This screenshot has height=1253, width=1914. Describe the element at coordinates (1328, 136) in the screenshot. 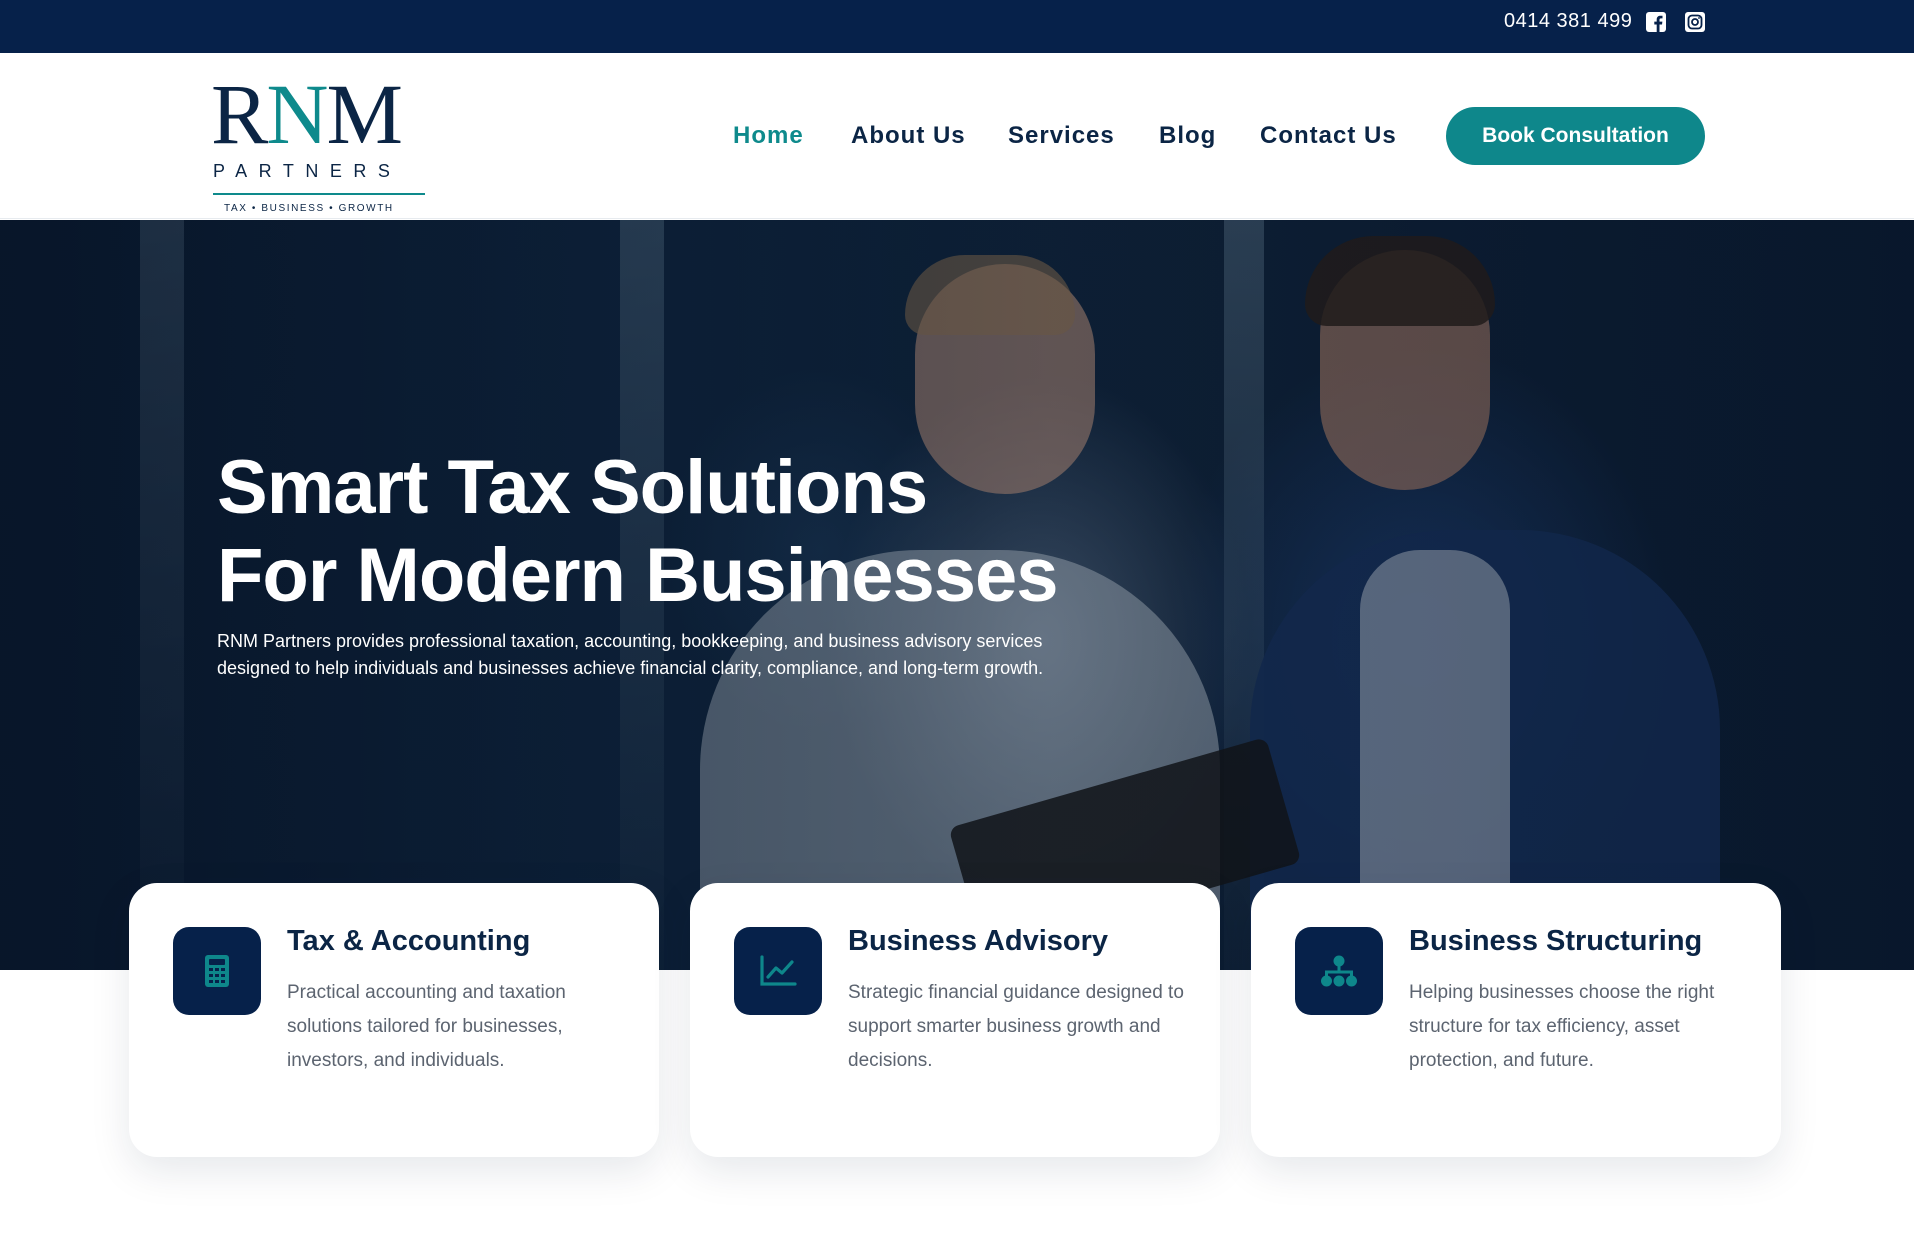

I see `nav-contact-us: Contact Us` at that location.